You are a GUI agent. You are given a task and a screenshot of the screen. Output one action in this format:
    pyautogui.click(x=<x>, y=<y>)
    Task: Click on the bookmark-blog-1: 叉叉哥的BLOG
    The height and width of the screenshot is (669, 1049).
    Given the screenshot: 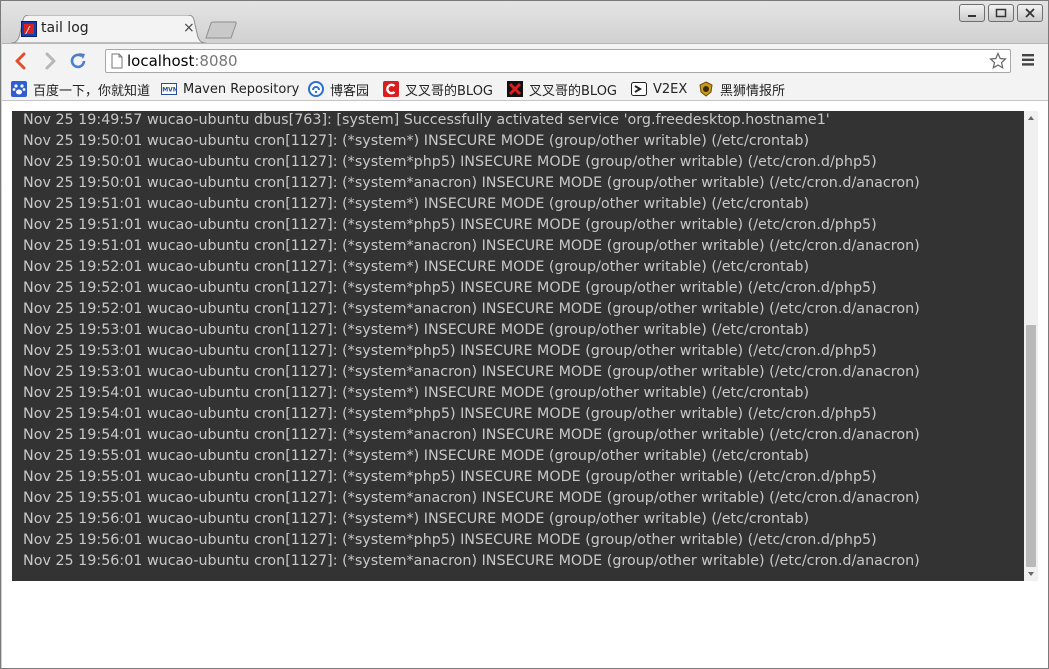 What is the action you would take?
    pyautogui.click(x=438, y=89)
    